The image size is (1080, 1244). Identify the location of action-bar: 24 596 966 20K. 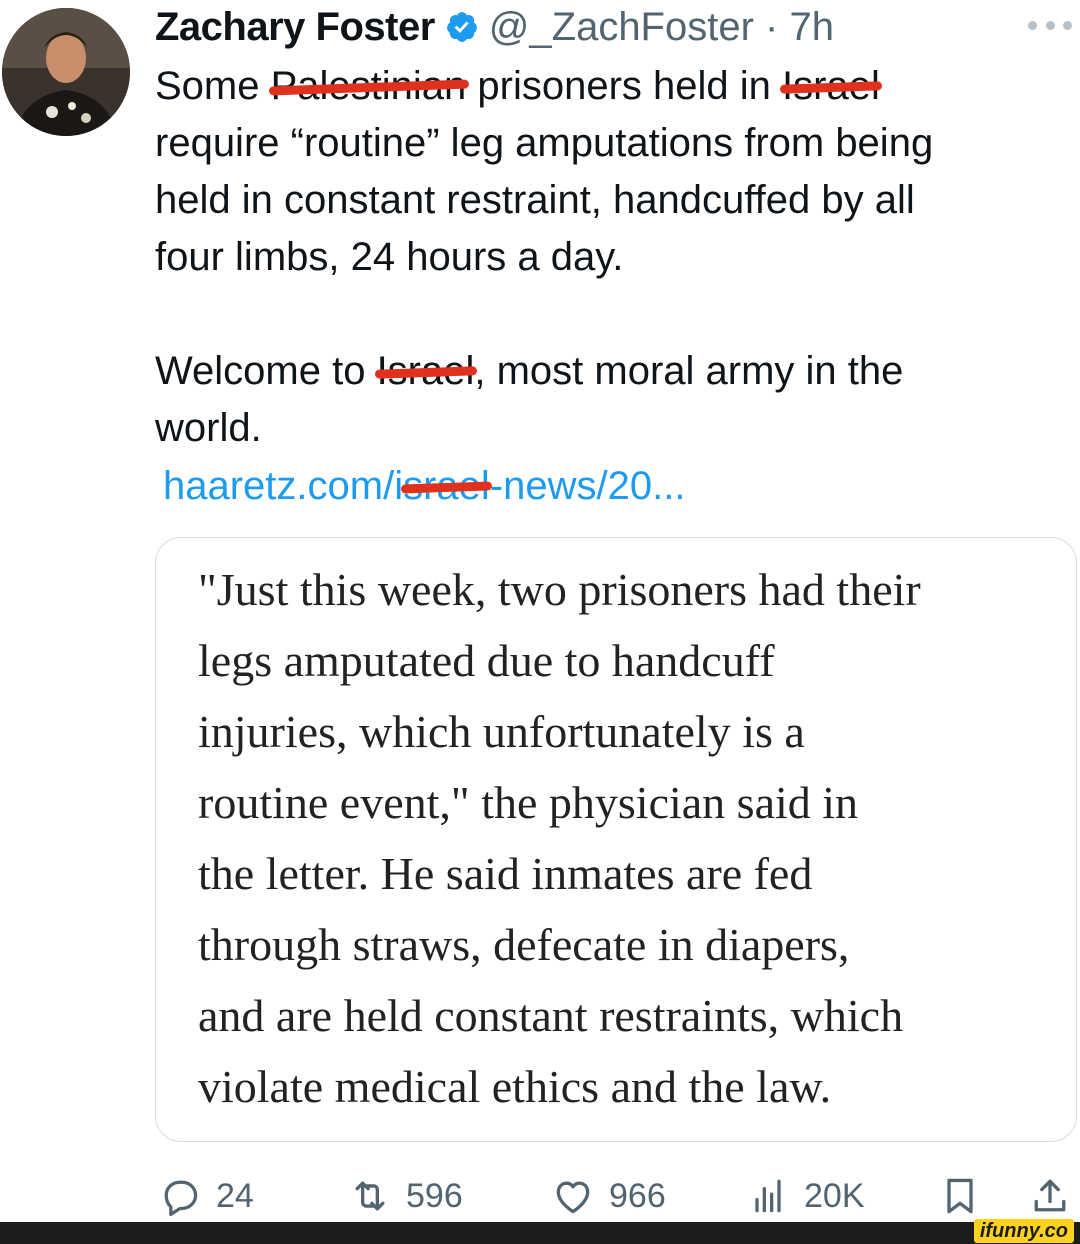
(617, 1196).